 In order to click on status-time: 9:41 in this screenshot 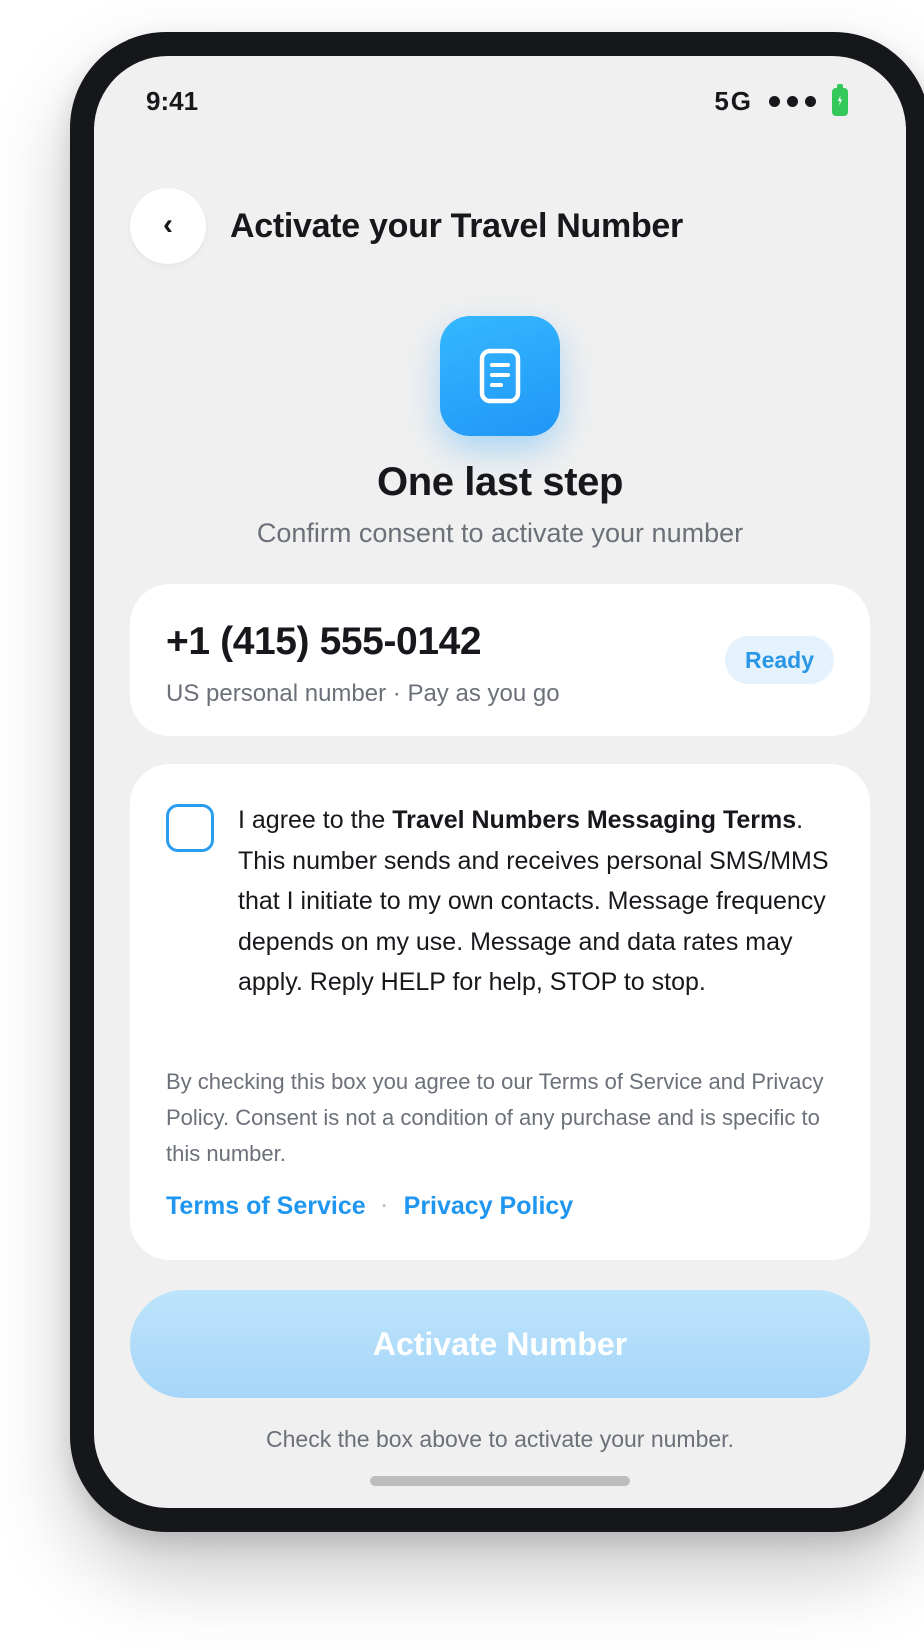, I will do `click(172, 101)`.